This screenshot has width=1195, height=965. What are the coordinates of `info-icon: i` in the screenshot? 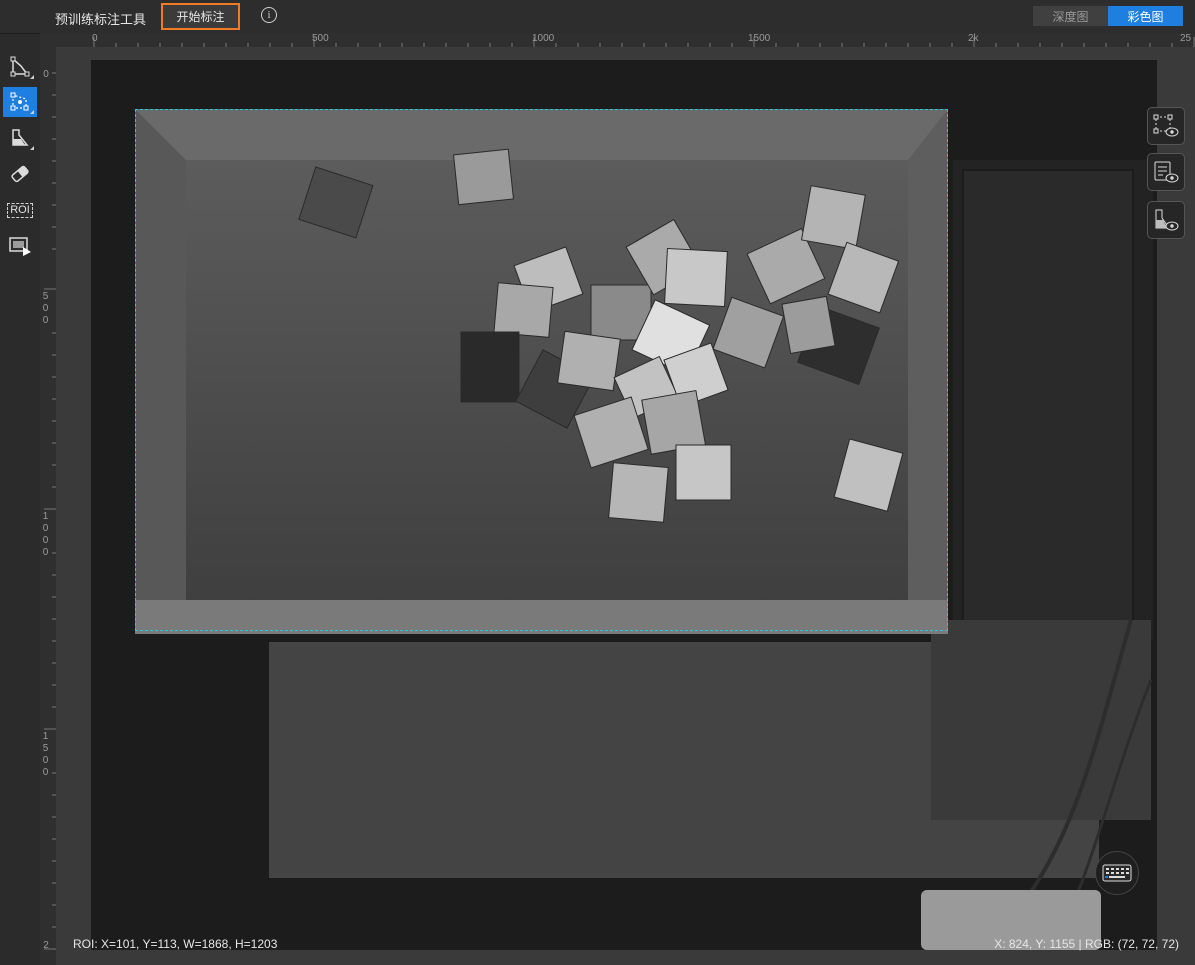 It's located at (269, 15).